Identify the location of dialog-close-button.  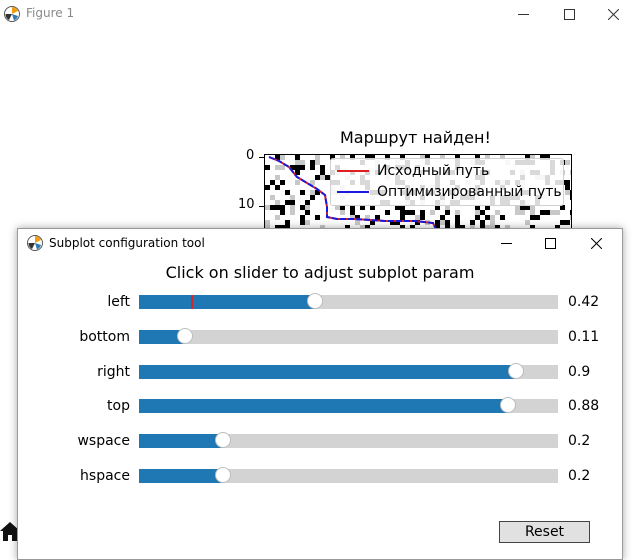
(596, 243).